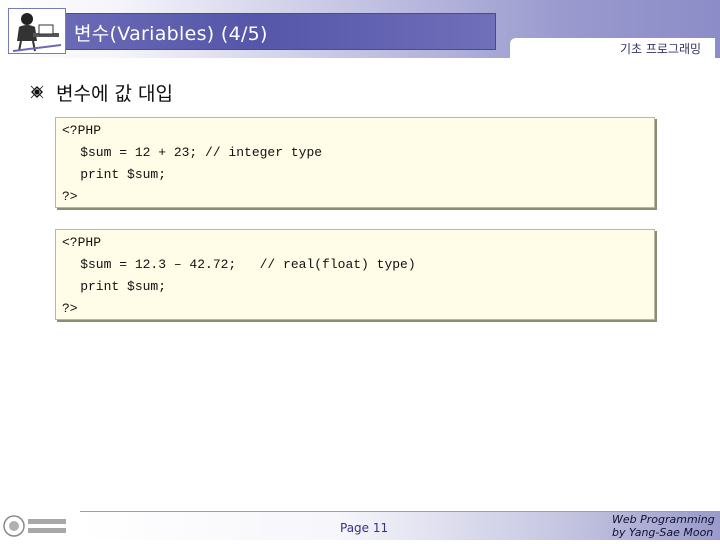  Describe the element at coordinates (663, 532) in the screenshot. I see `credit-line: by Yang-Sae Moon` at that location.